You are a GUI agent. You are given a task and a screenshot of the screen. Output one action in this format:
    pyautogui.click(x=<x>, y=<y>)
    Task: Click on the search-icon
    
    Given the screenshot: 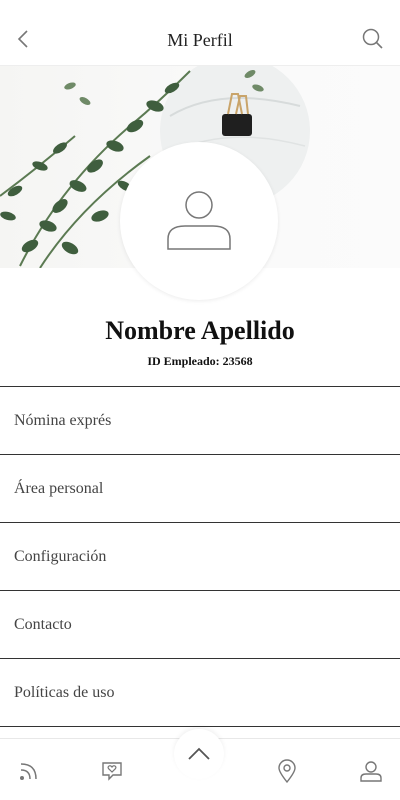 What is the action you would take?
    pyautogui.click(x=373, y=39)
    